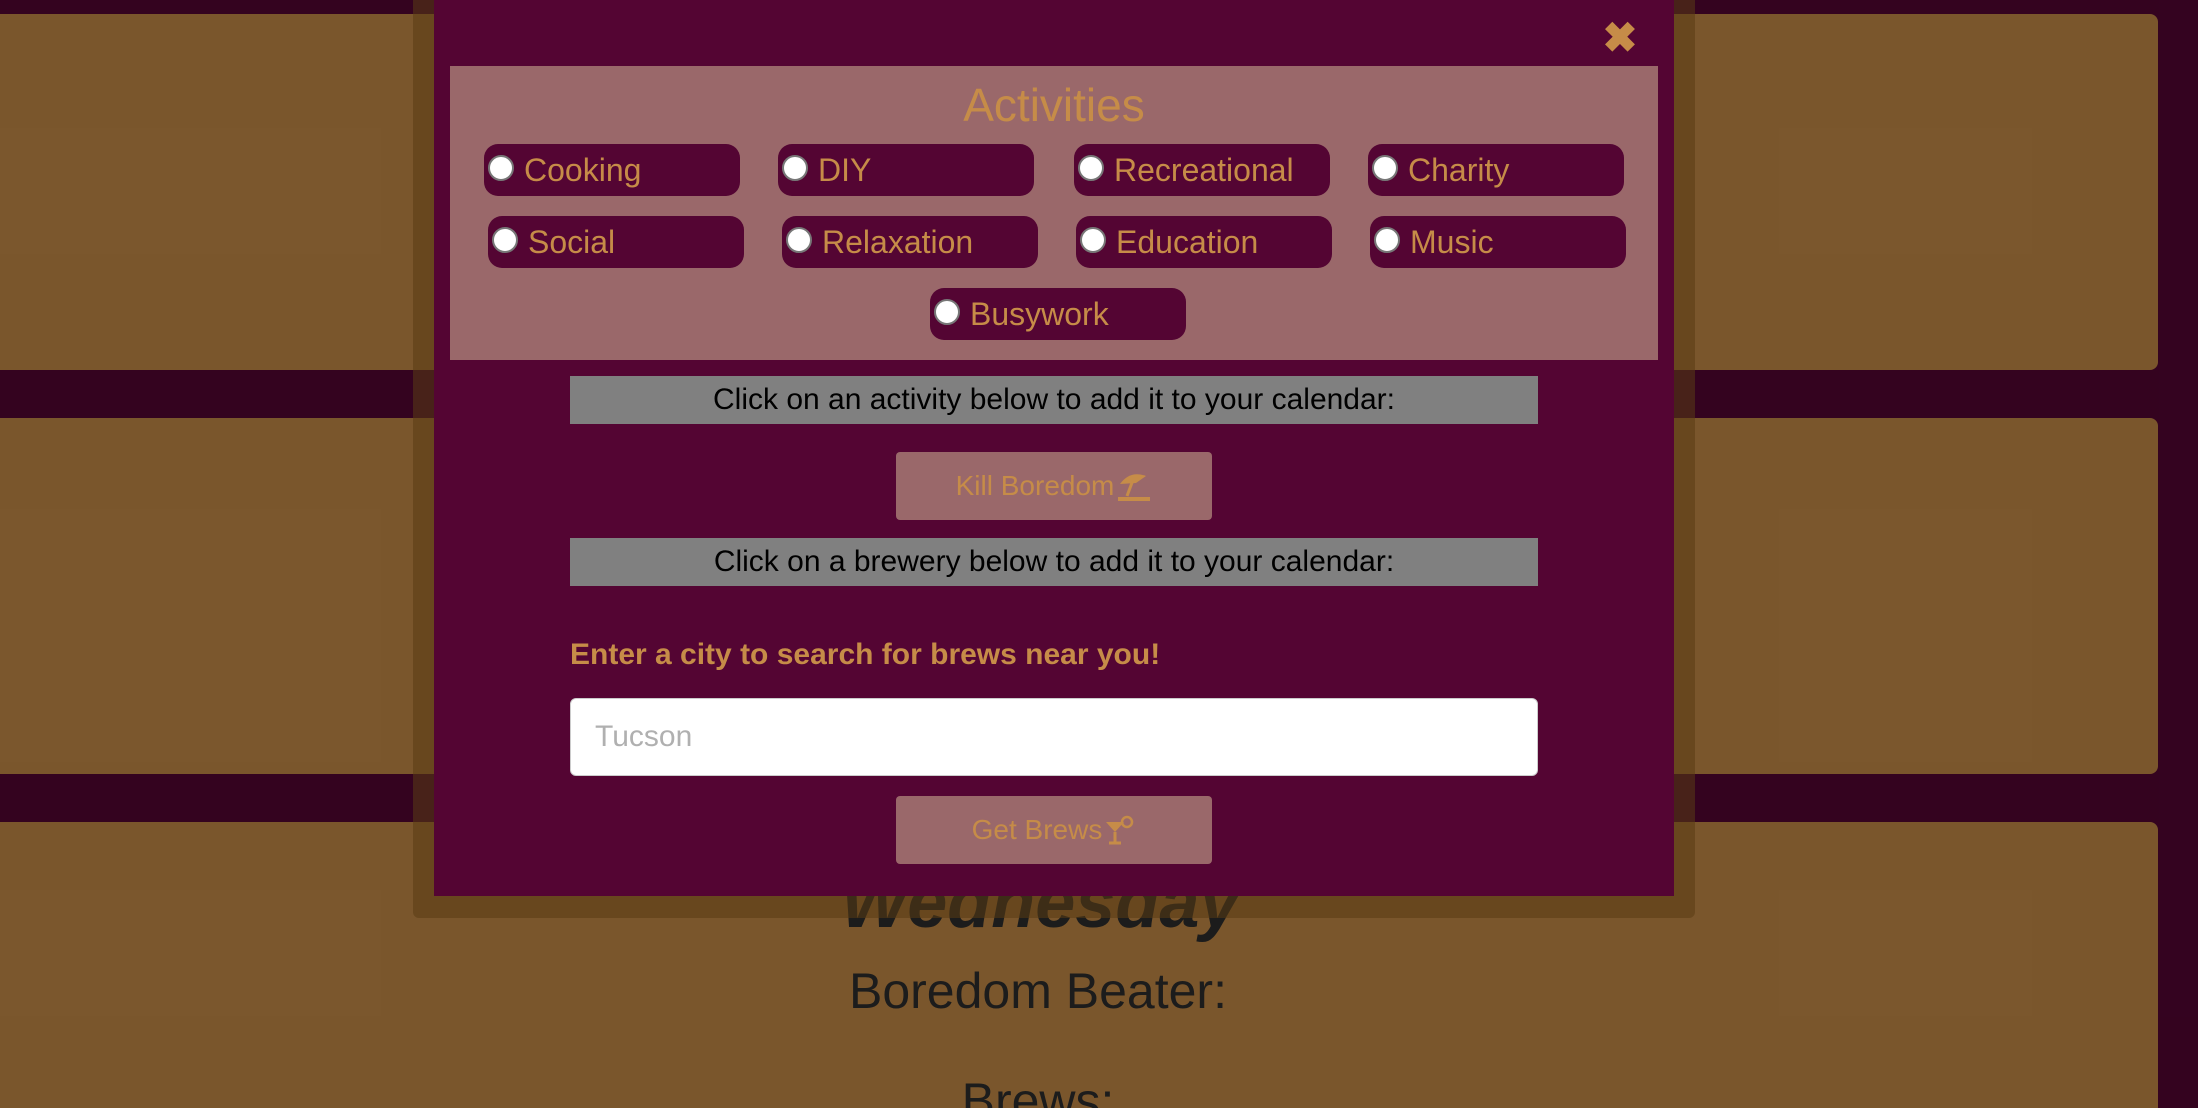 This screenshot has height=1108, width=2198. Describe the element at coordinates (845, 169) in the screenshot. I see `activity-label: DIY` at that location.